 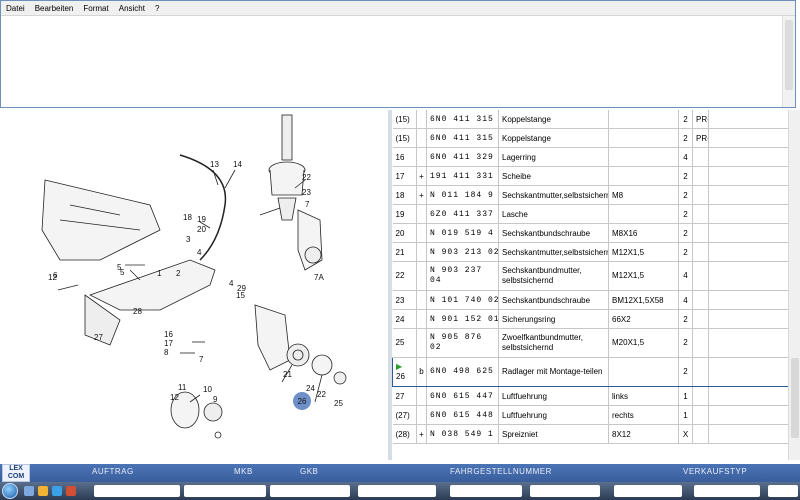 What do you see at coordinates (95, 8) in the screenshot?
I see `menu-format: Format` at bounding box center [95, 8].